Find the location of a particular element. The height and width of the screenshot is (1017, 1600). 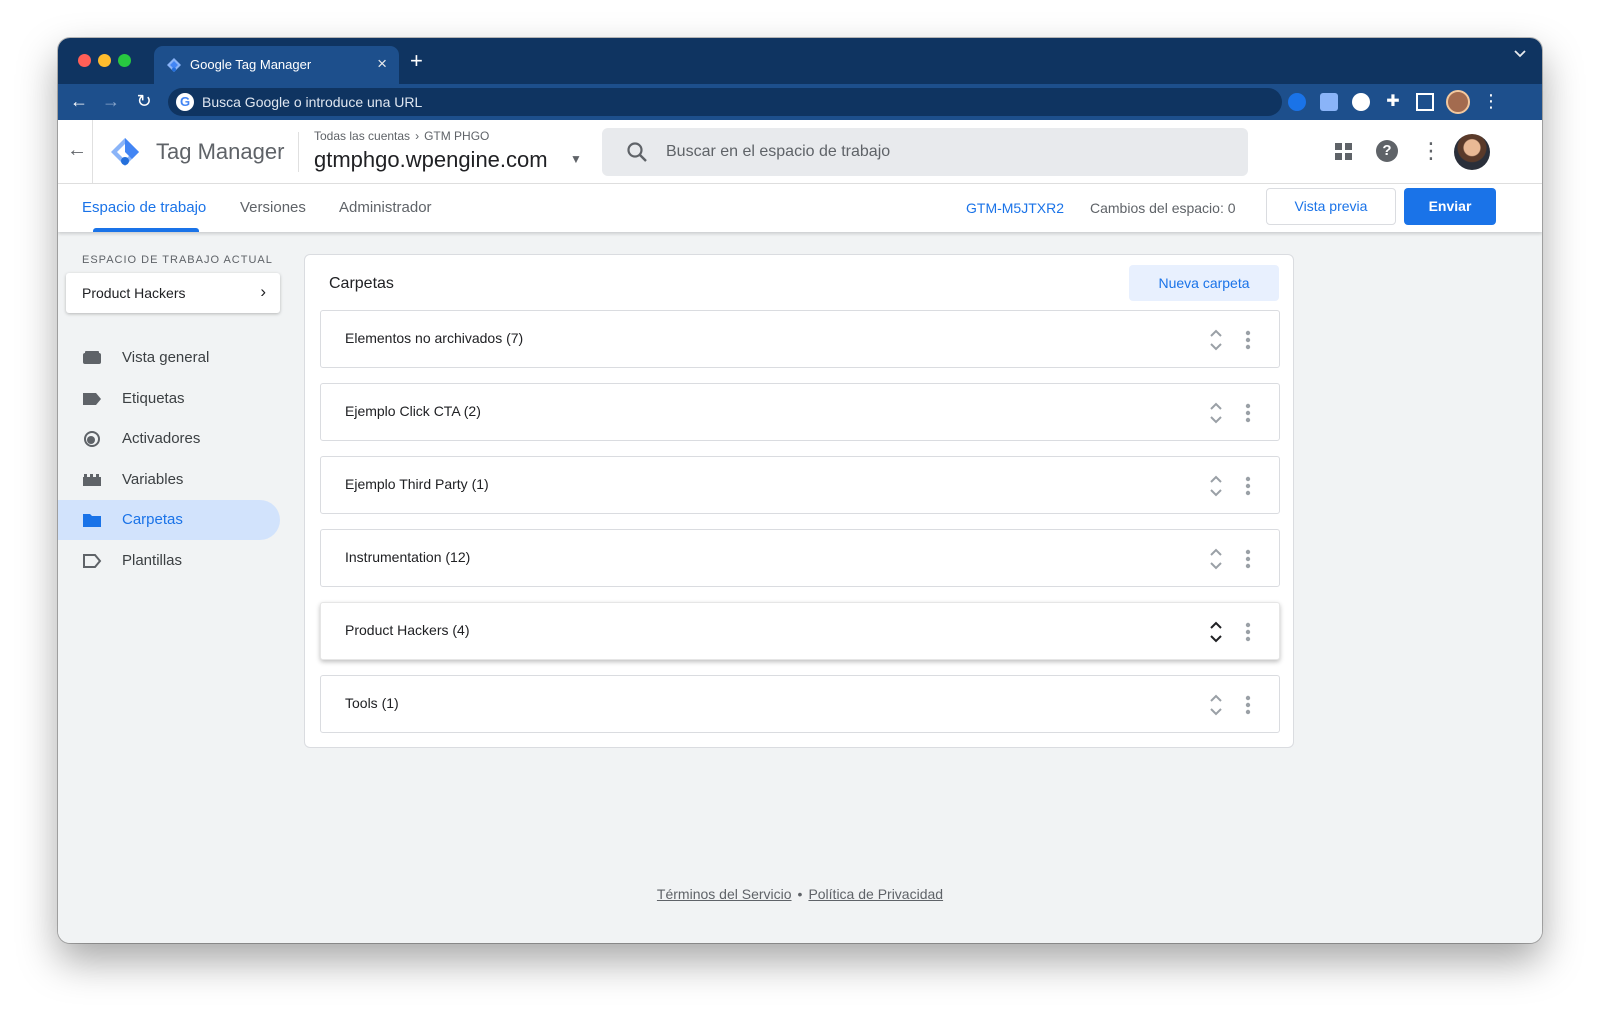

google-icon: G is located at coordinates (185, 102).